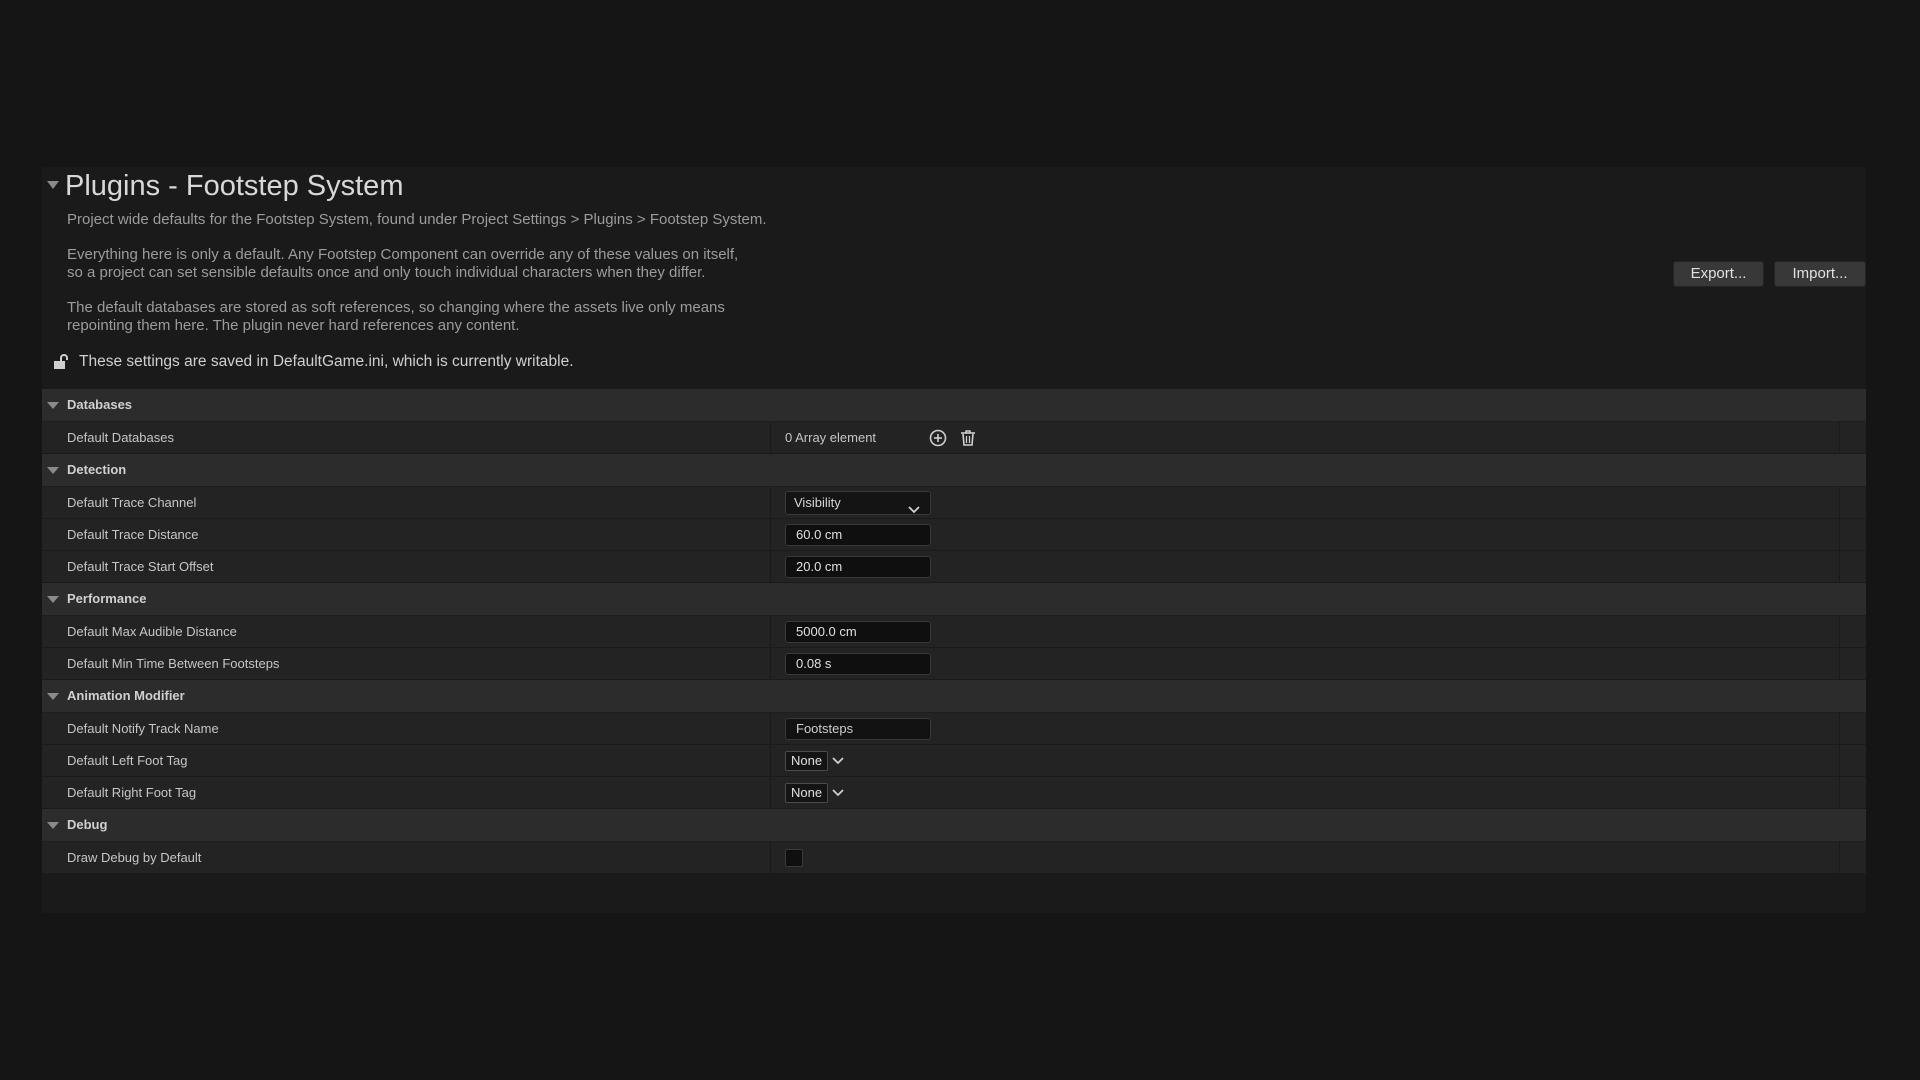 This screenshot has width=1920, height=1080. What do you see at coordinates (954, 825) in the screenshot?
I see `category-debug: Debug` at bounding box center [954, 825].